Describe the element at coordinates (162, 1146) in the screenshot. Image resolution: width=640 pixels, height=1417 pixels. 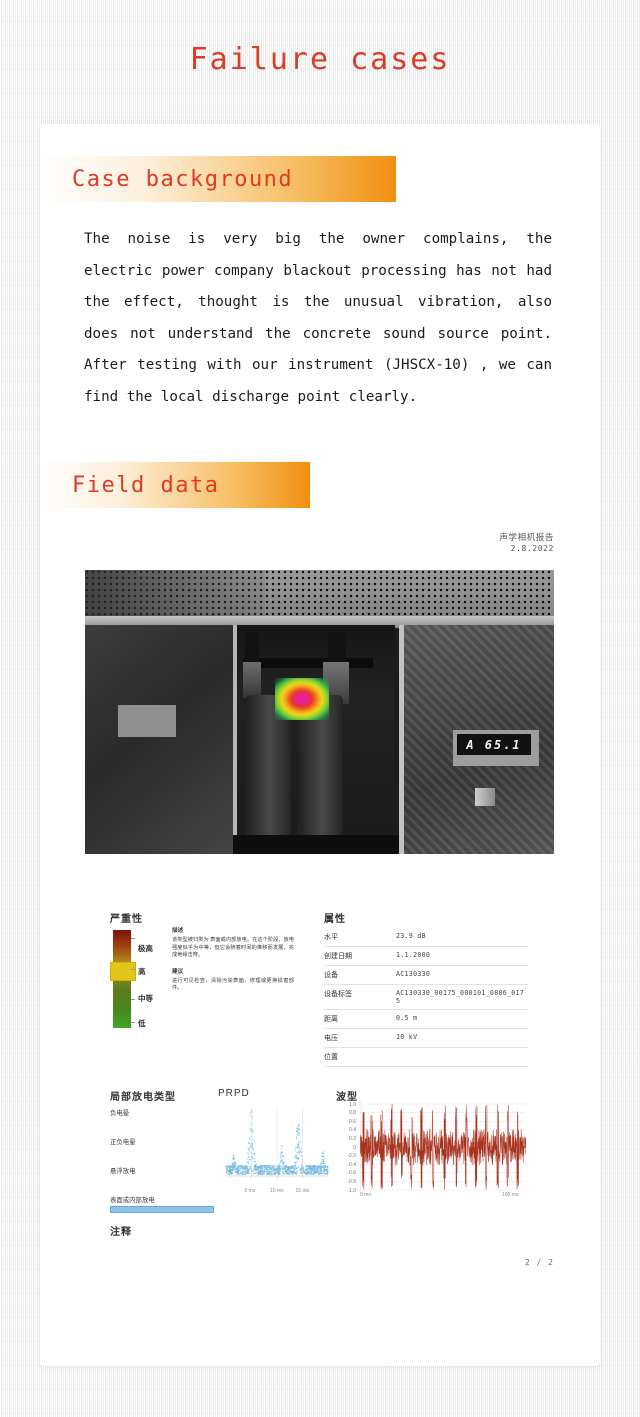
I see `pd-type-item: 正负电晕` at that location.